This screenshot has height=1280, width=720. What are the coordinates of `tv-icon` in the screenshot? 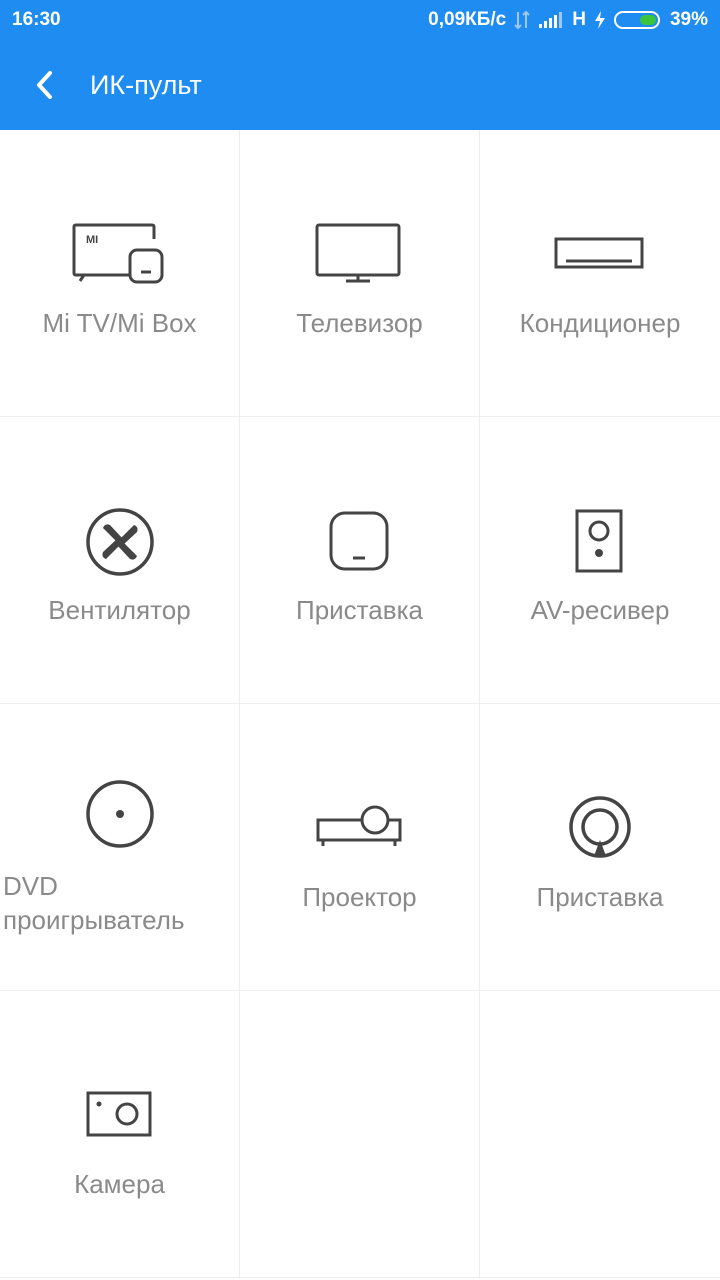 It's located at (360, 255).